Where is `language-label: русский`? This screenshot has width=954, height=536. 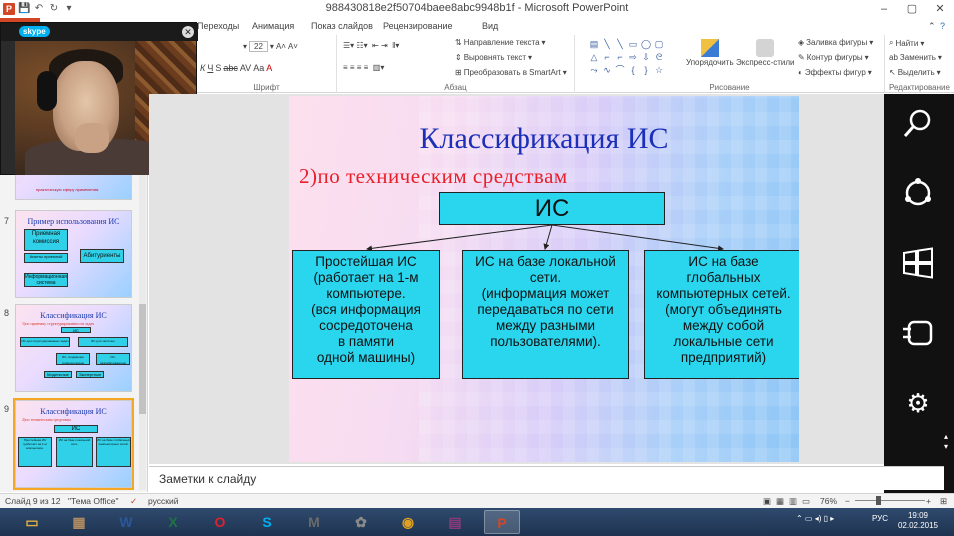
language-label: русский is located at coordinates (163, 501).